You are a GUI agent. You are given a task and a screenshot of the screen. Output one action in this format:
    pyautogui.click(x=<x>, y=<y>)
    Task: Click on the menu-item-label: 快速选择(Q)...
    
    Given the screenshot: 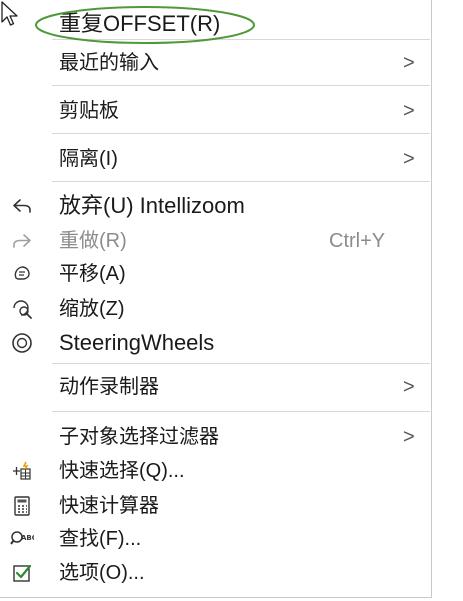 What is the action you would take?
    pyautogui.click(x=122, y=471)
    